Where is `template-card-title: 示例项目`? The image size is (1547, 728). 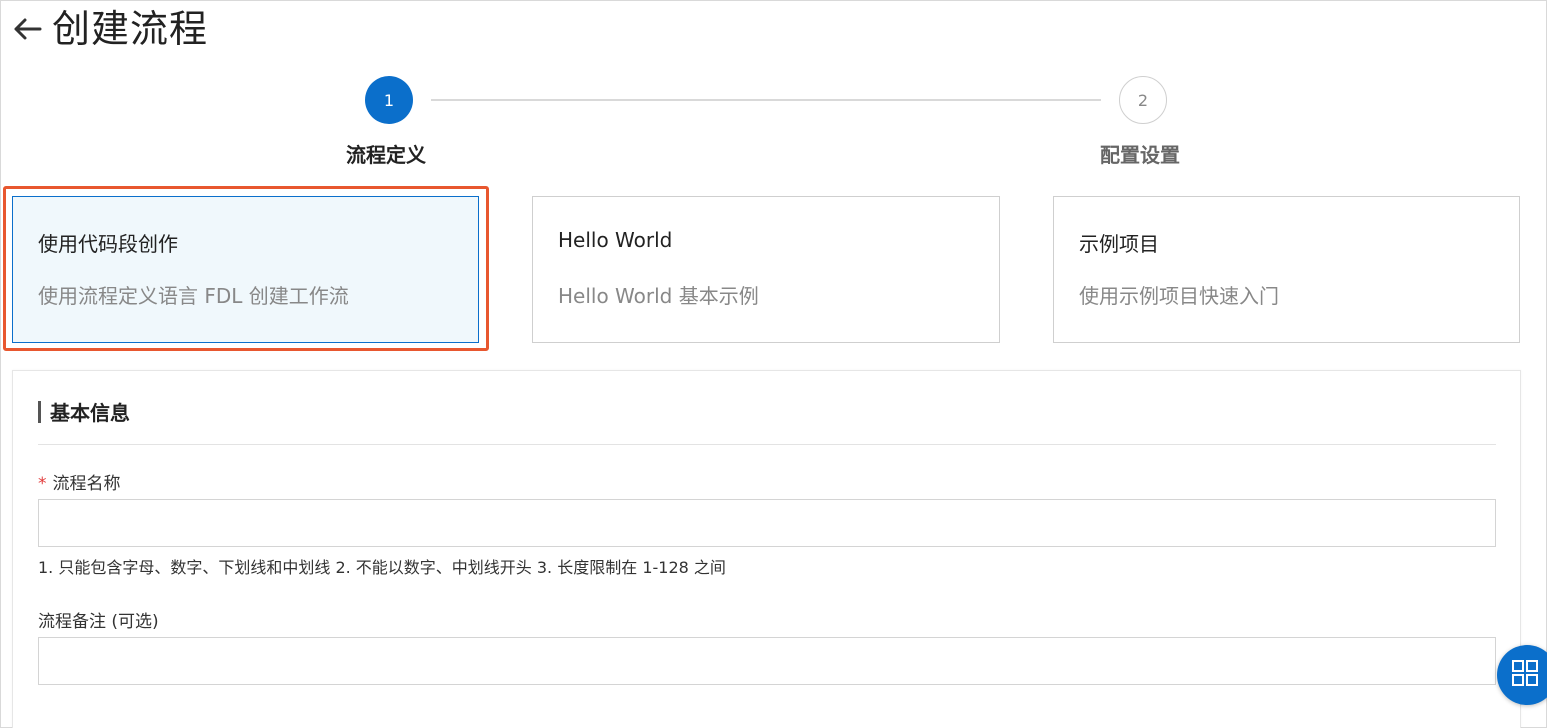
template-card-title: 示例项目 is located at coordinates (1119, 244).